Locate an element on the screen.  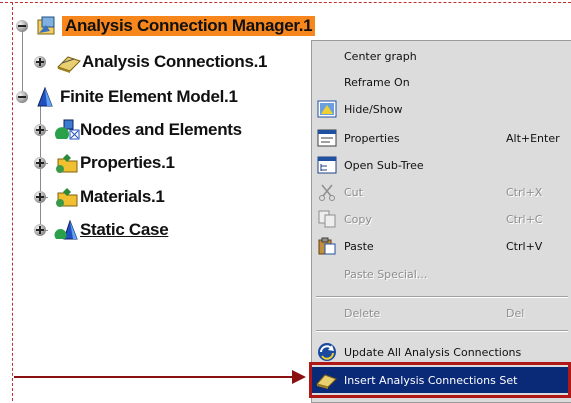
tree-node-label: Nodes and Elements is located at coordinates (161, 129).